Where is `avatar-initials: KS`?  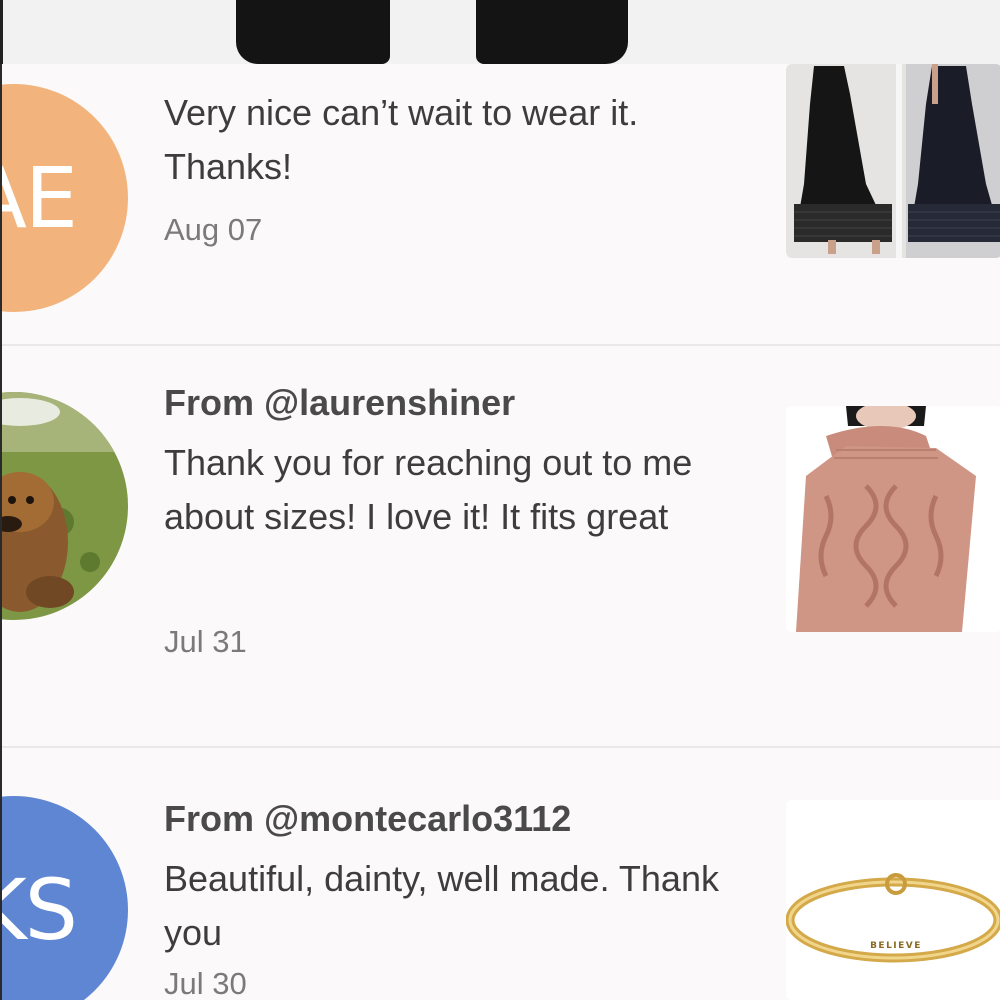 avatar-initials: KS is located at coordinates (40, 910).